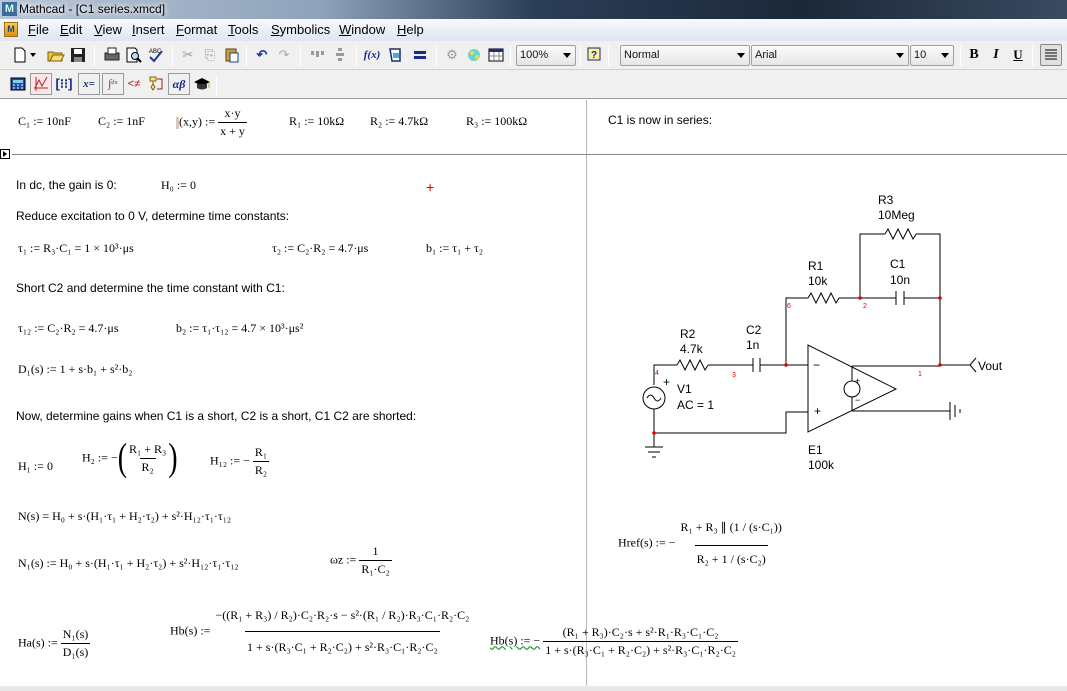 This screenshot has width=1067, height=691. Describe the element at coordinates (210, 55) in the screenshot. I see `copy-icon: ⎘` at that location.